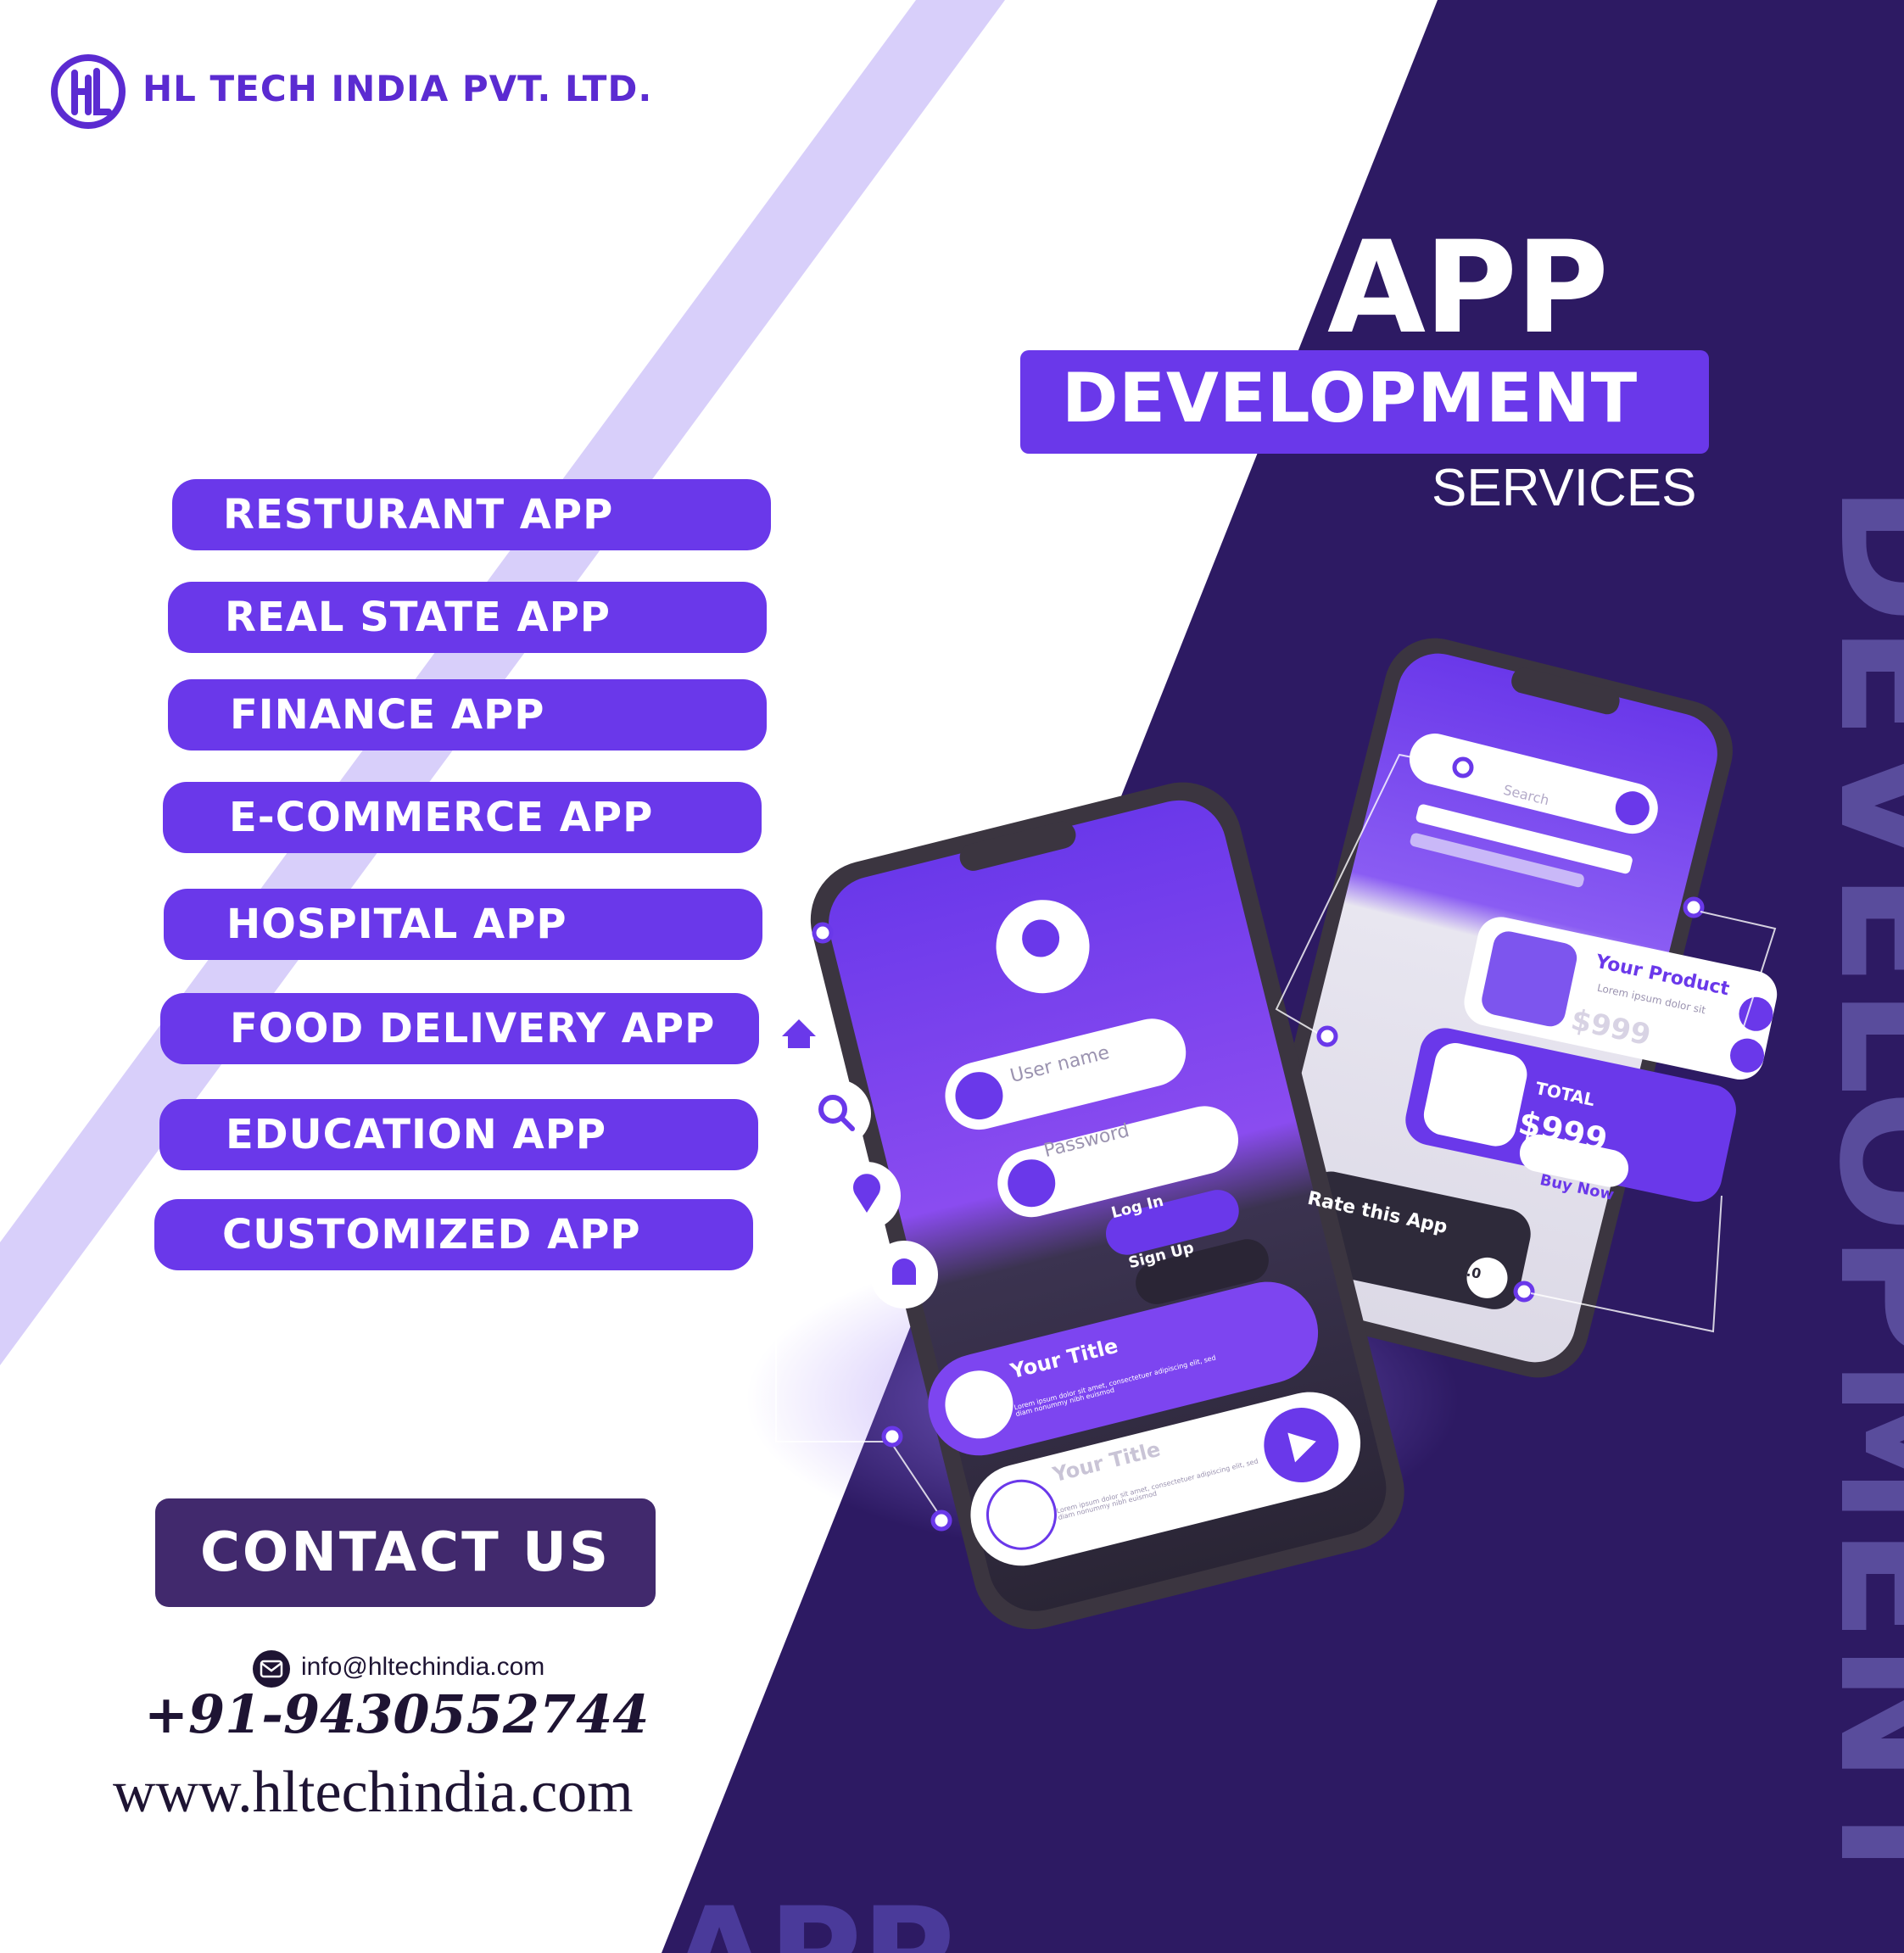  What do you see at coordinates (396, 1714) in the screenshot?
I see `phone-number: +91-9430552744` at bounding box center [396, 1714].